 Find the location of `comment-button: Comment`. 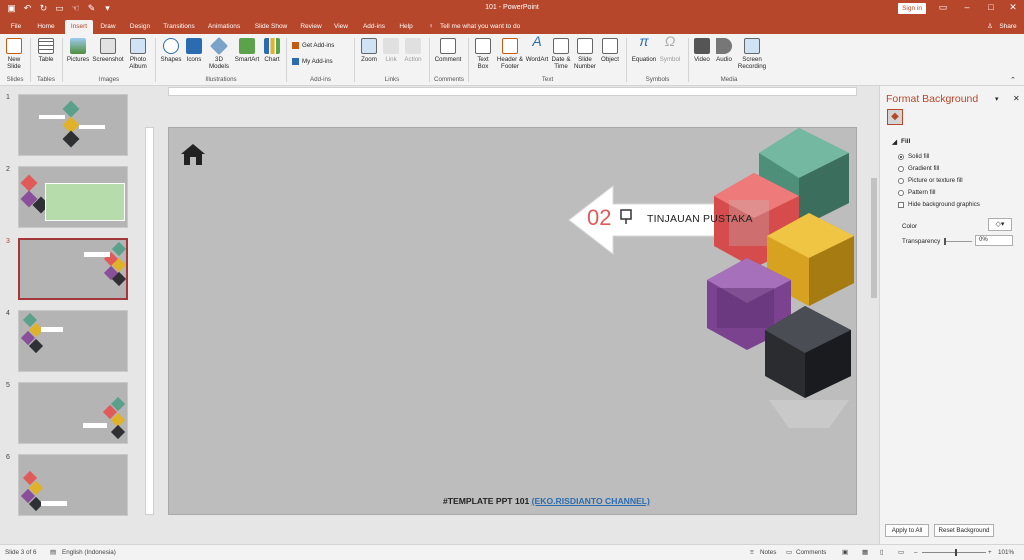

comment-button: Comment is located at coordinates (448, 50).